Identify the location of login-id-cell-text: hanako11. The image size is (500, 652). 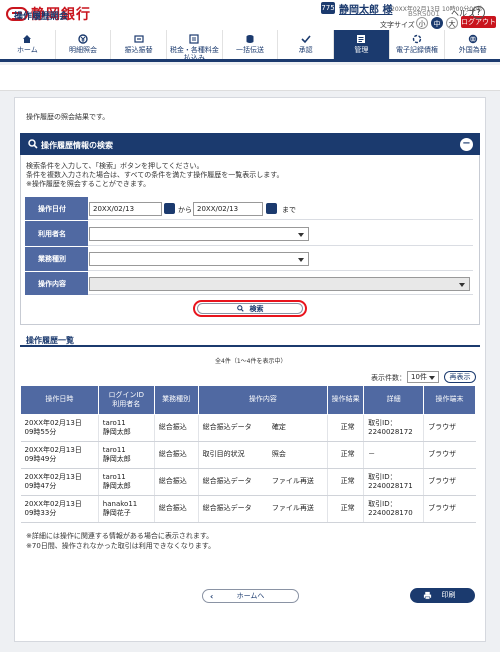
(120, 503).